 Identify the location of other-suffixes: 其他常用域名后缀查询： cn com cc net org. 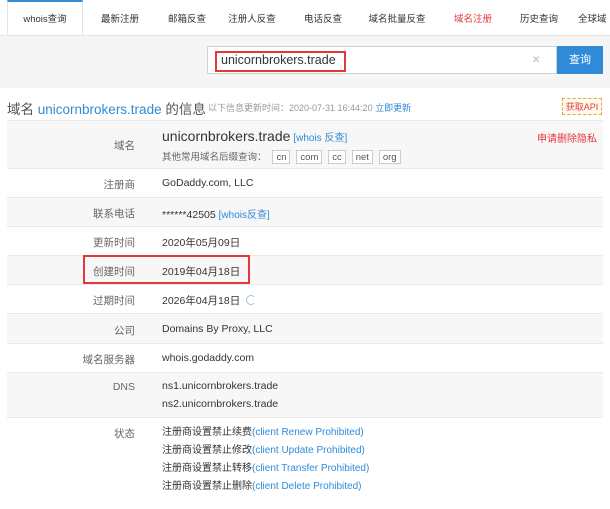
(281, 156).